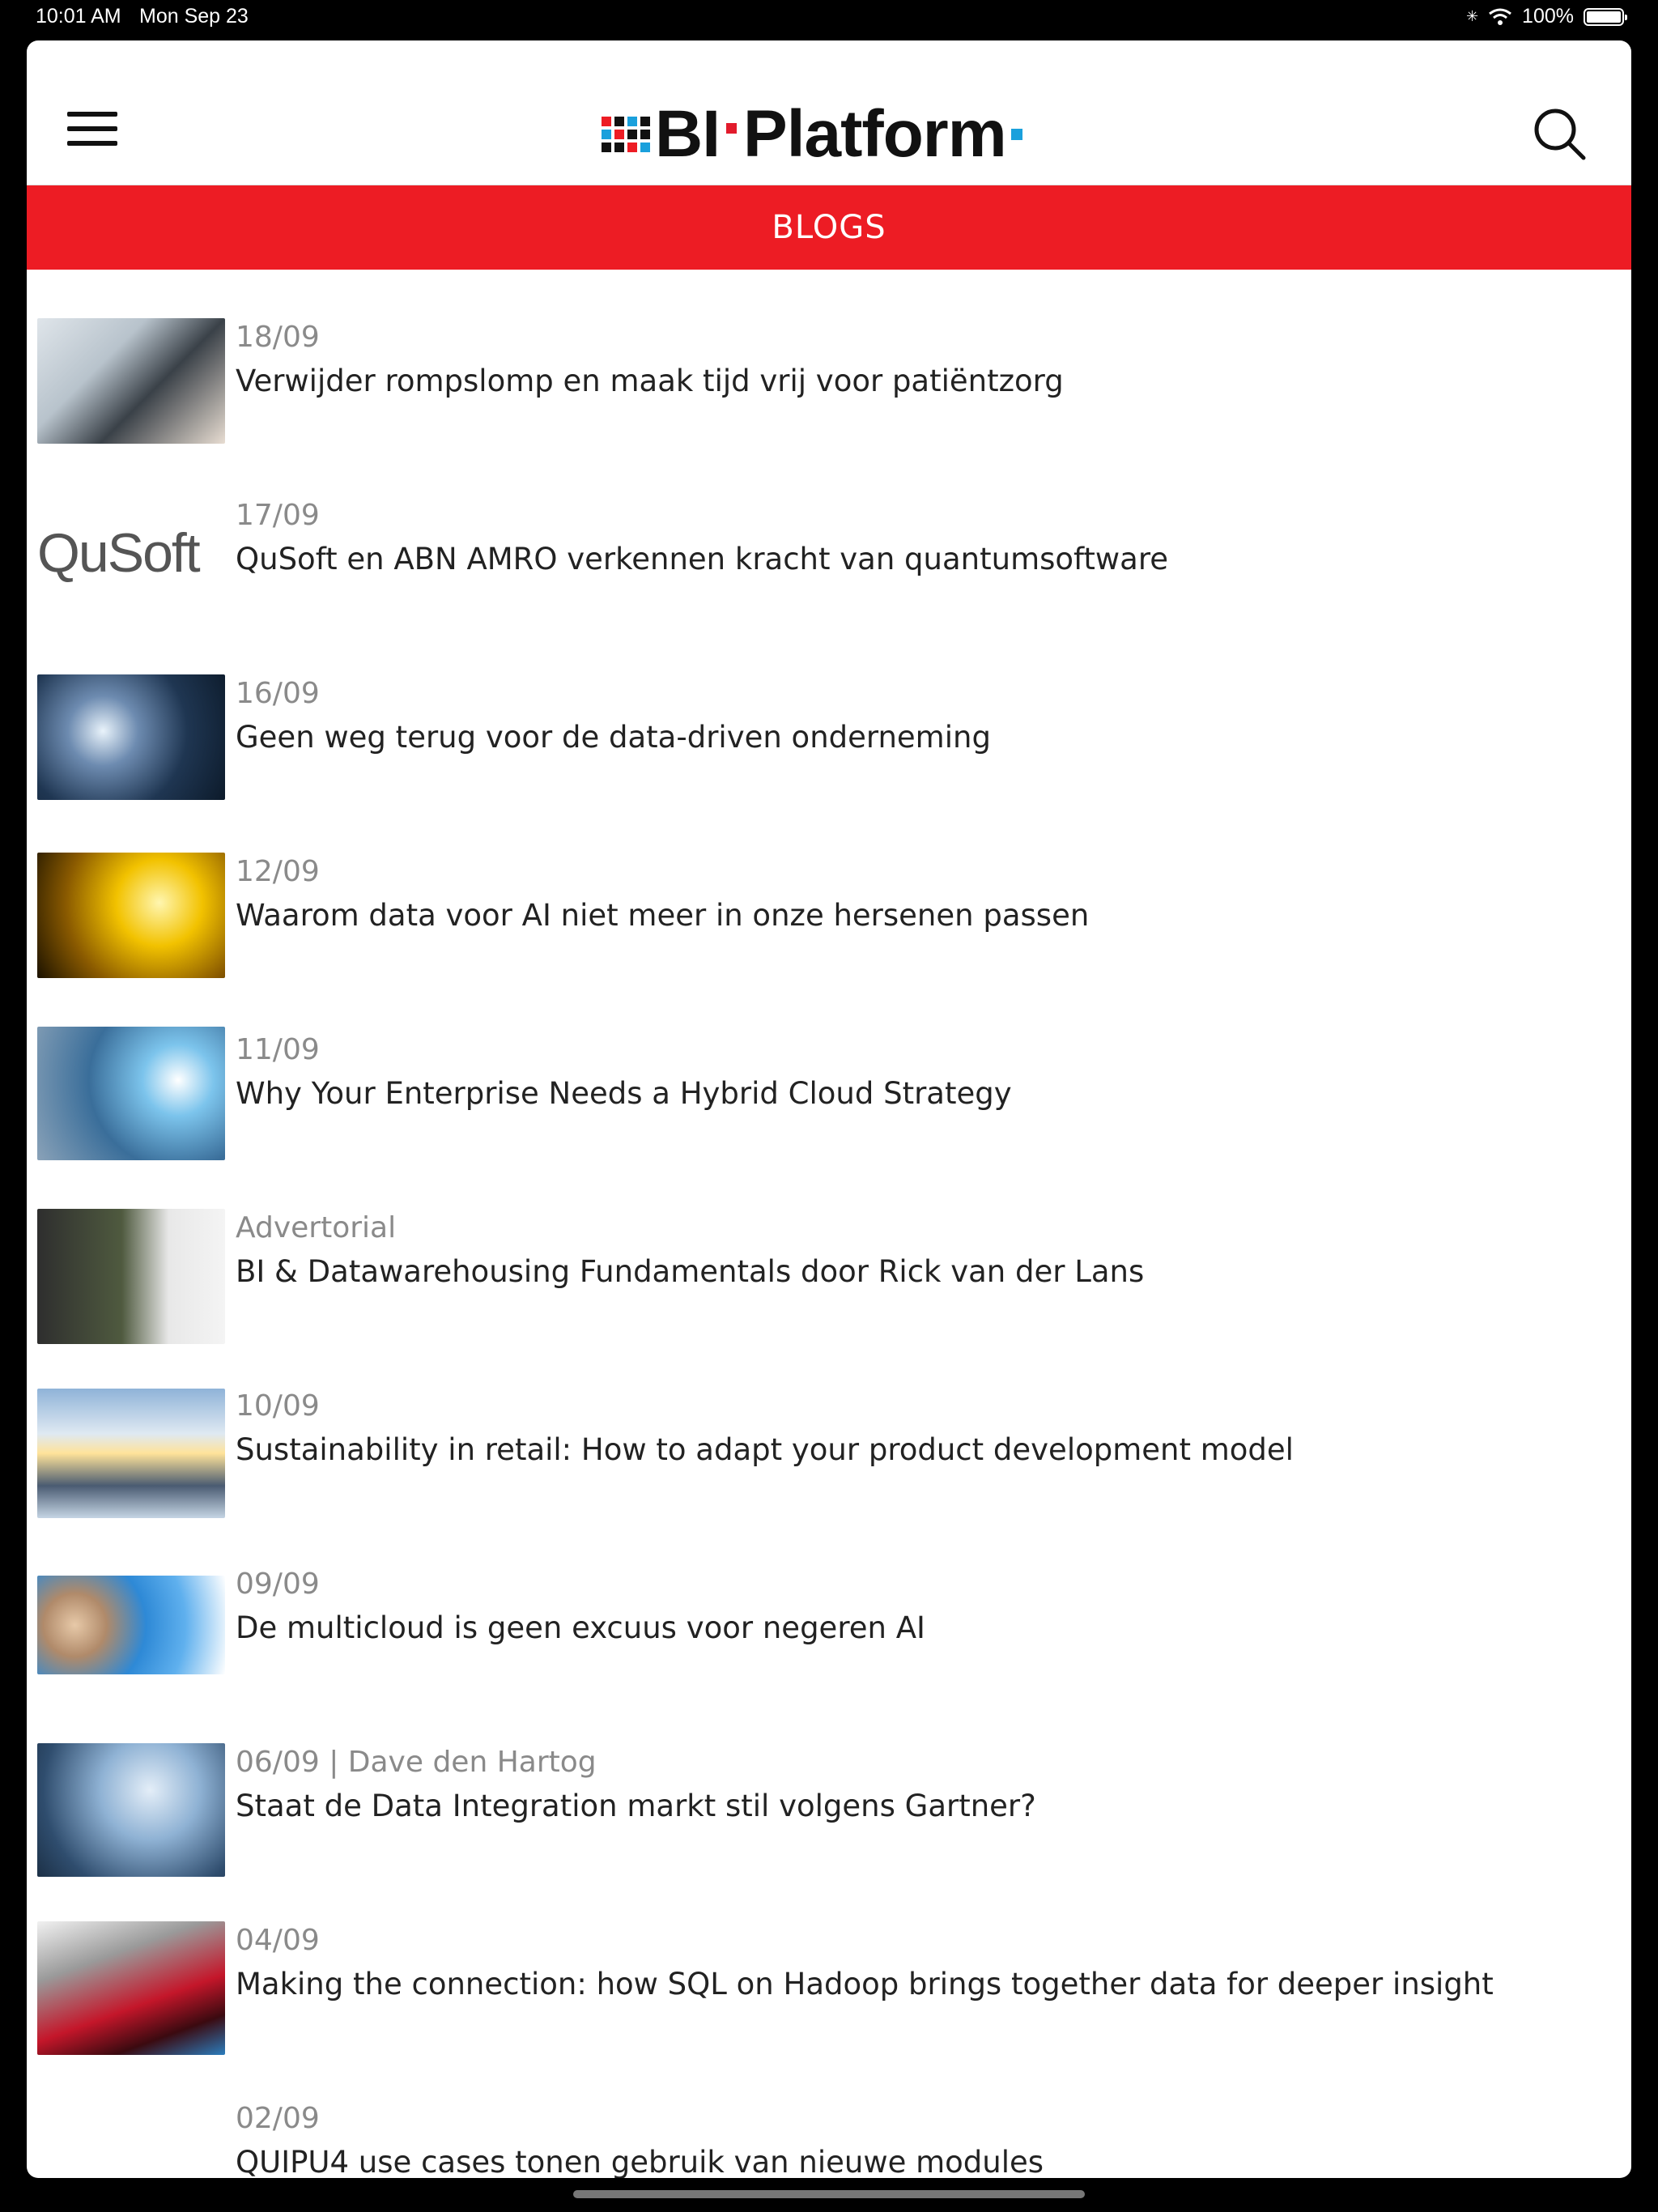 The image size is (1658, 2212). What do you see at coordinates (278, 871) in the screenshot?
I see `article-date: 12/09` at bounding box center [278, 871].